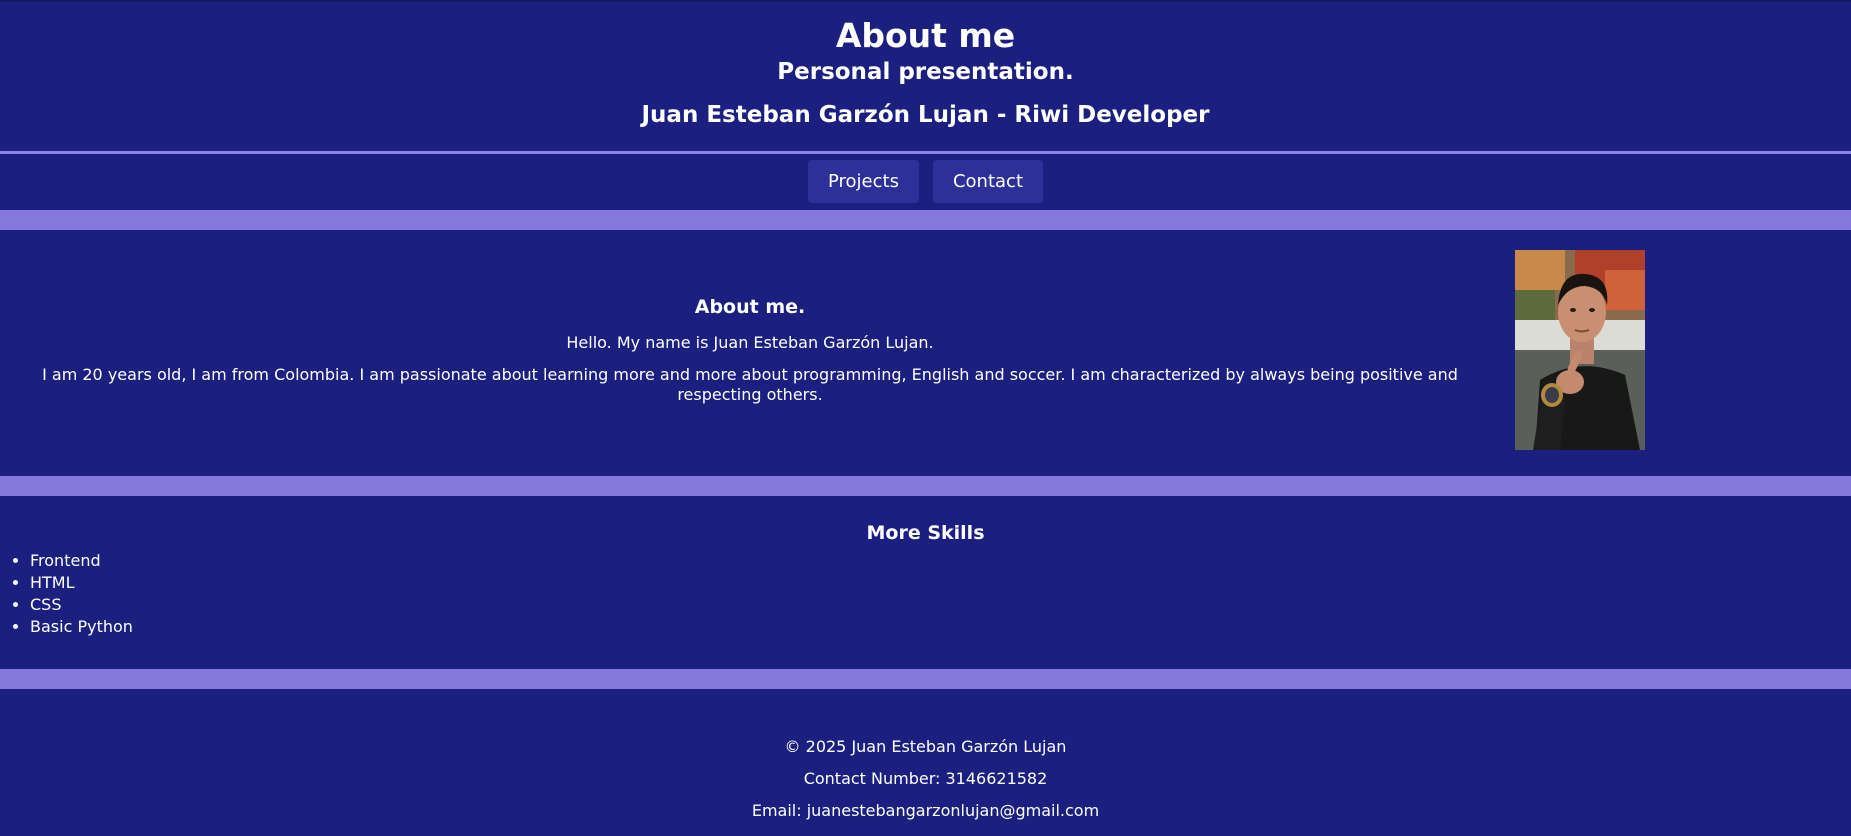 The image size is (1851, 836). Describe the element at coordinates (925, 35) in the screenshot. I see `page-title: About me` at that location.